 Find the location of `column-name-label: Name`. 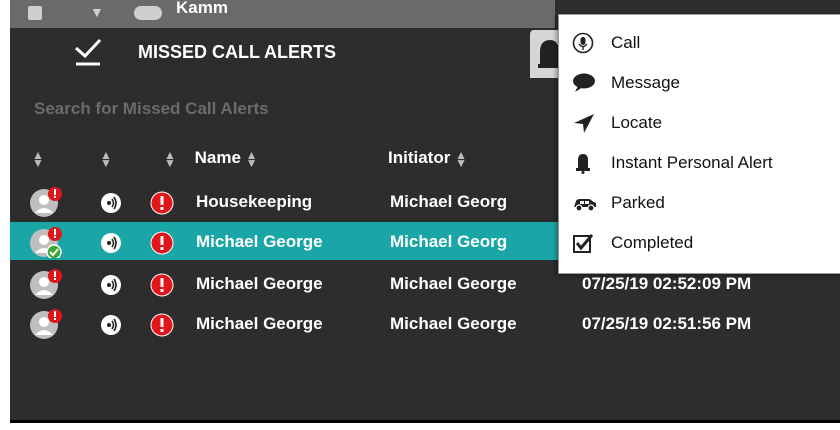

column-name-label: Name is located at coordinates (217, 157).